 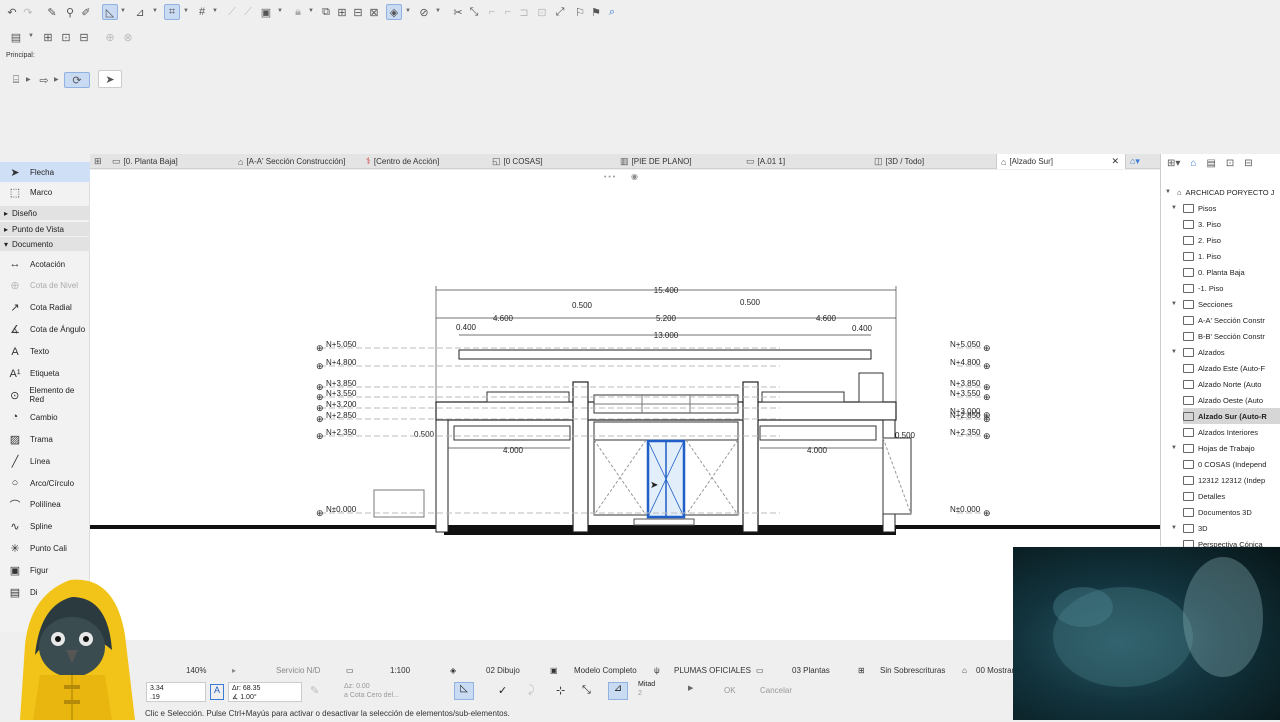 I want to click on offset-icon: ⊐, so click(x=524, y=12).